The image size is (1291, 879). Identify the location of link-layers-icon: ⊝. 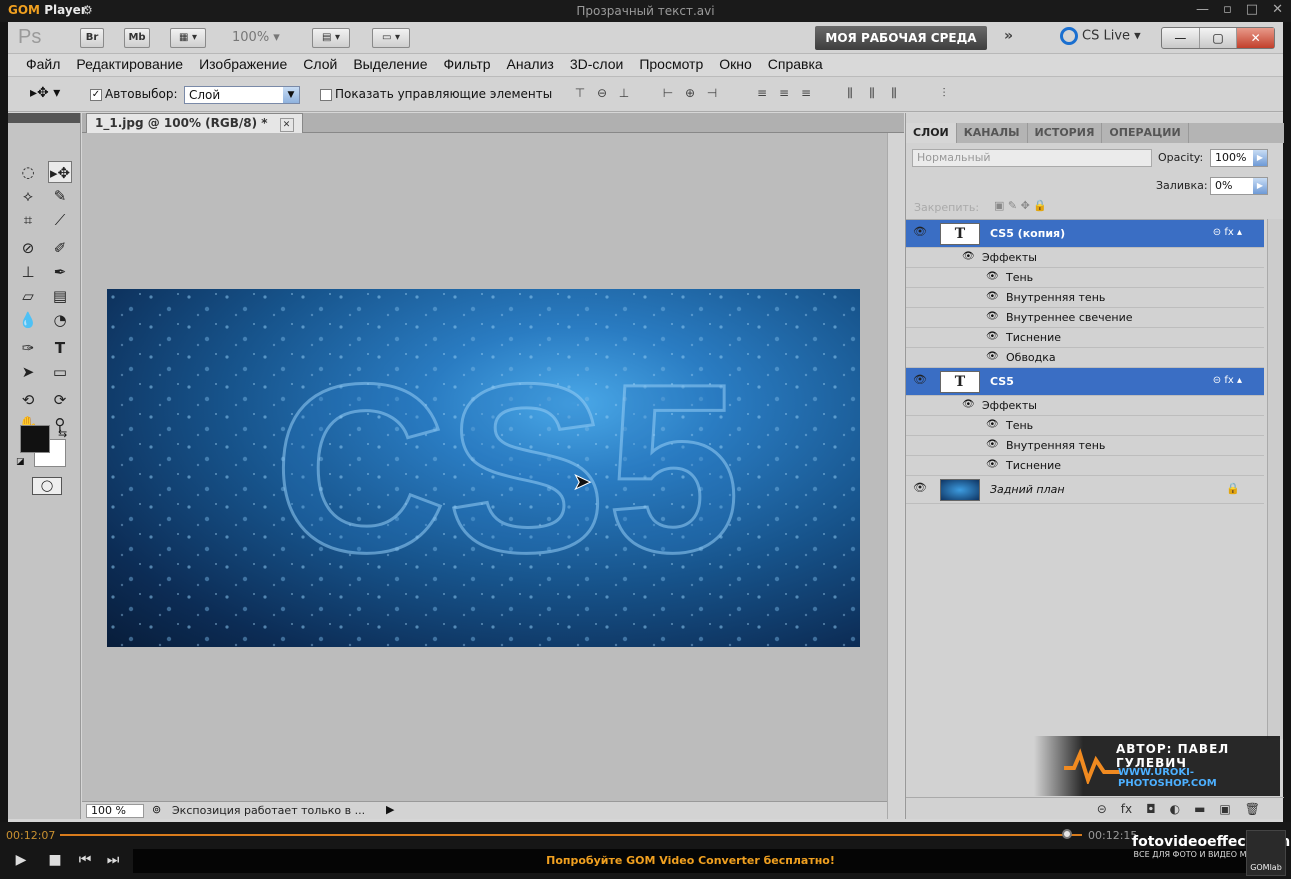
(1102, 808).